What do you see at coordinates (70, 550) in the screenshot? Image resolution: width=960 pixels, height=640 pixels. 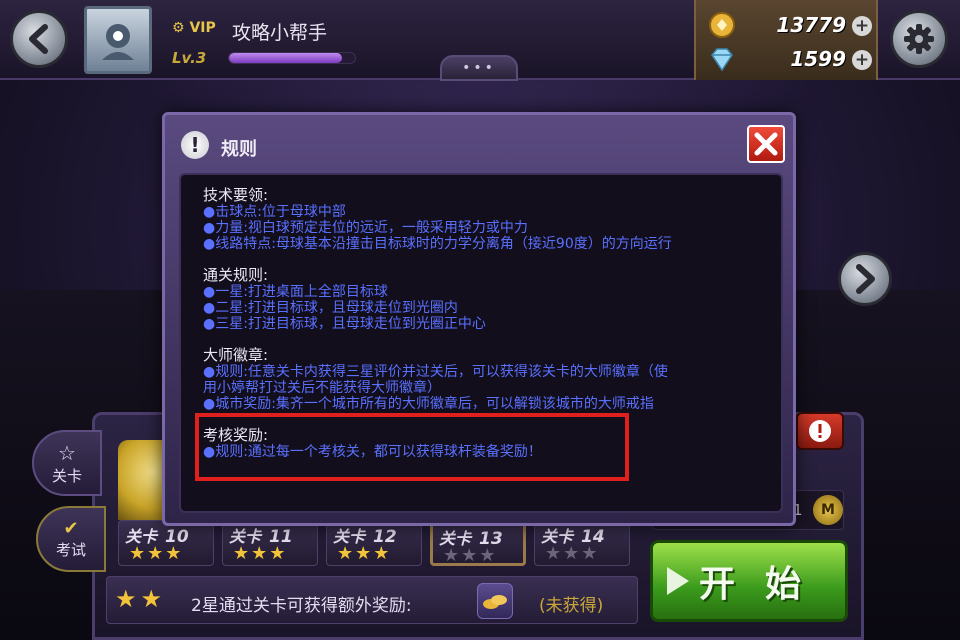 I see `tab-exam-label: 考试` at bounding box center [70, 550].